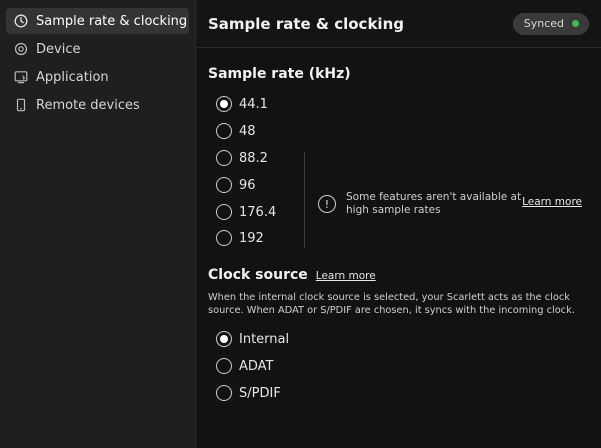 The height and width of the screenshot is (448, 601). Describe the element at coordinates (258, 212) in the screenshot. I see `radio-label: 176.4` at that location.